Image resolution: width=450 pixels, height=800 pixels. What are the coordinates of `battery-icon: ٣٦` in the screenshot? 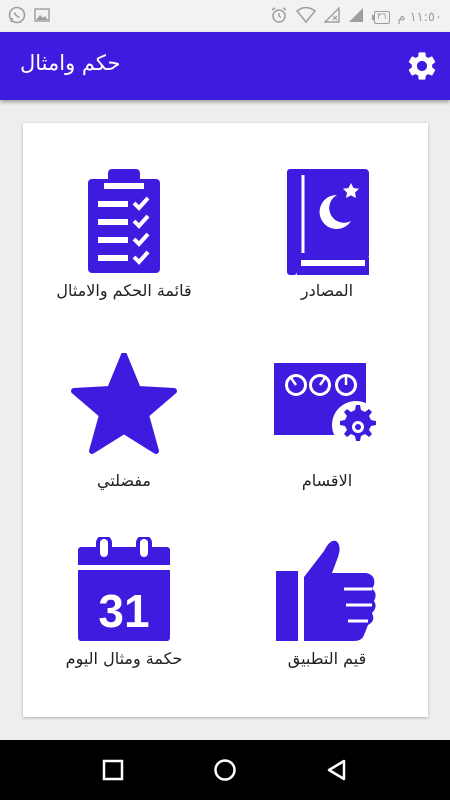 It's located at (380, 17).